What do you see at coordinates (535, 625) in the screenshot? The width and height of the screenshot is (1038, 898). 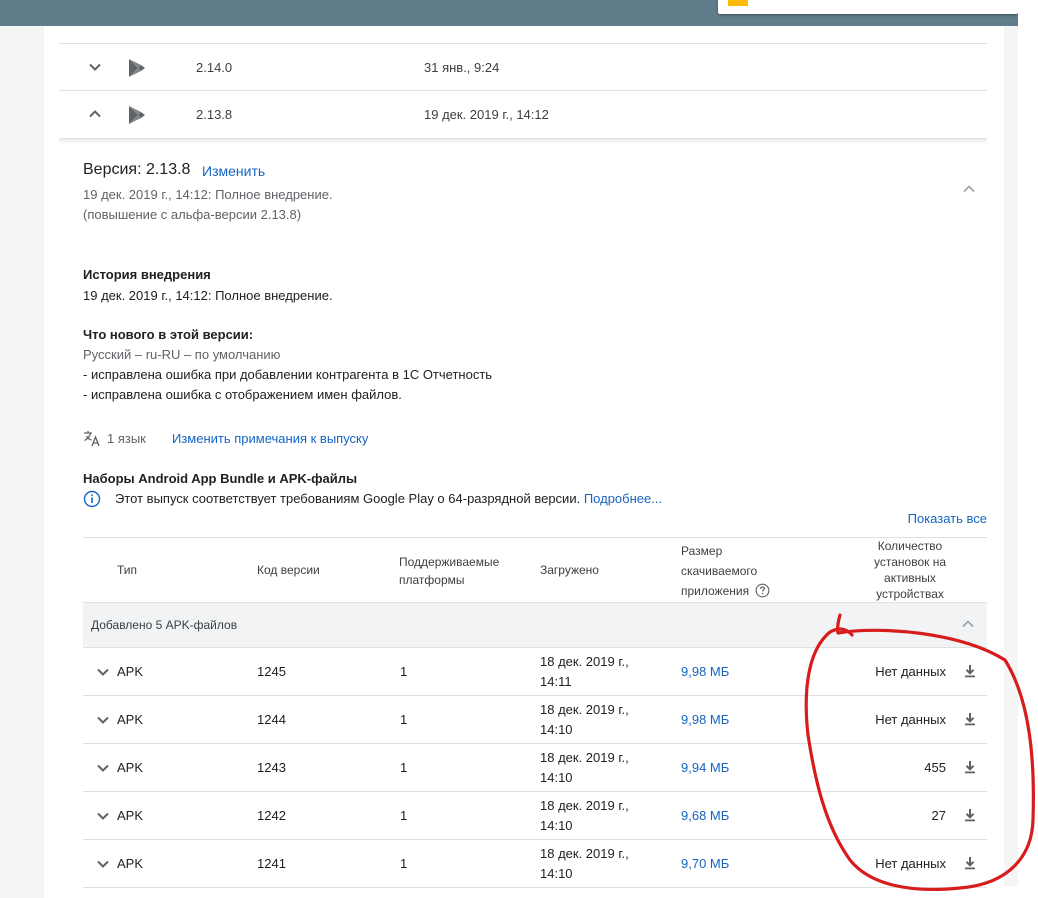 I see `apk-group-row: Добавлено 5 APK-файлов` at bounding box center [535, 625].